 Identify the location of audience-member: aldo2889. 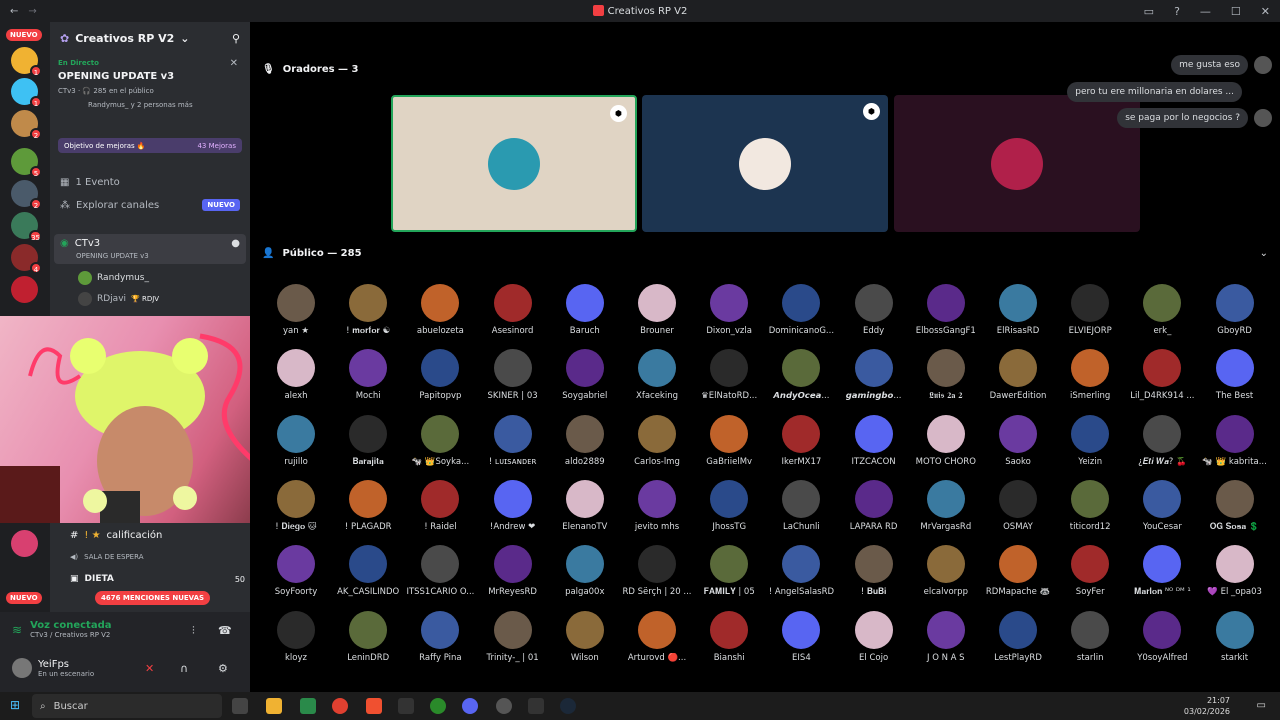
(585, 440).